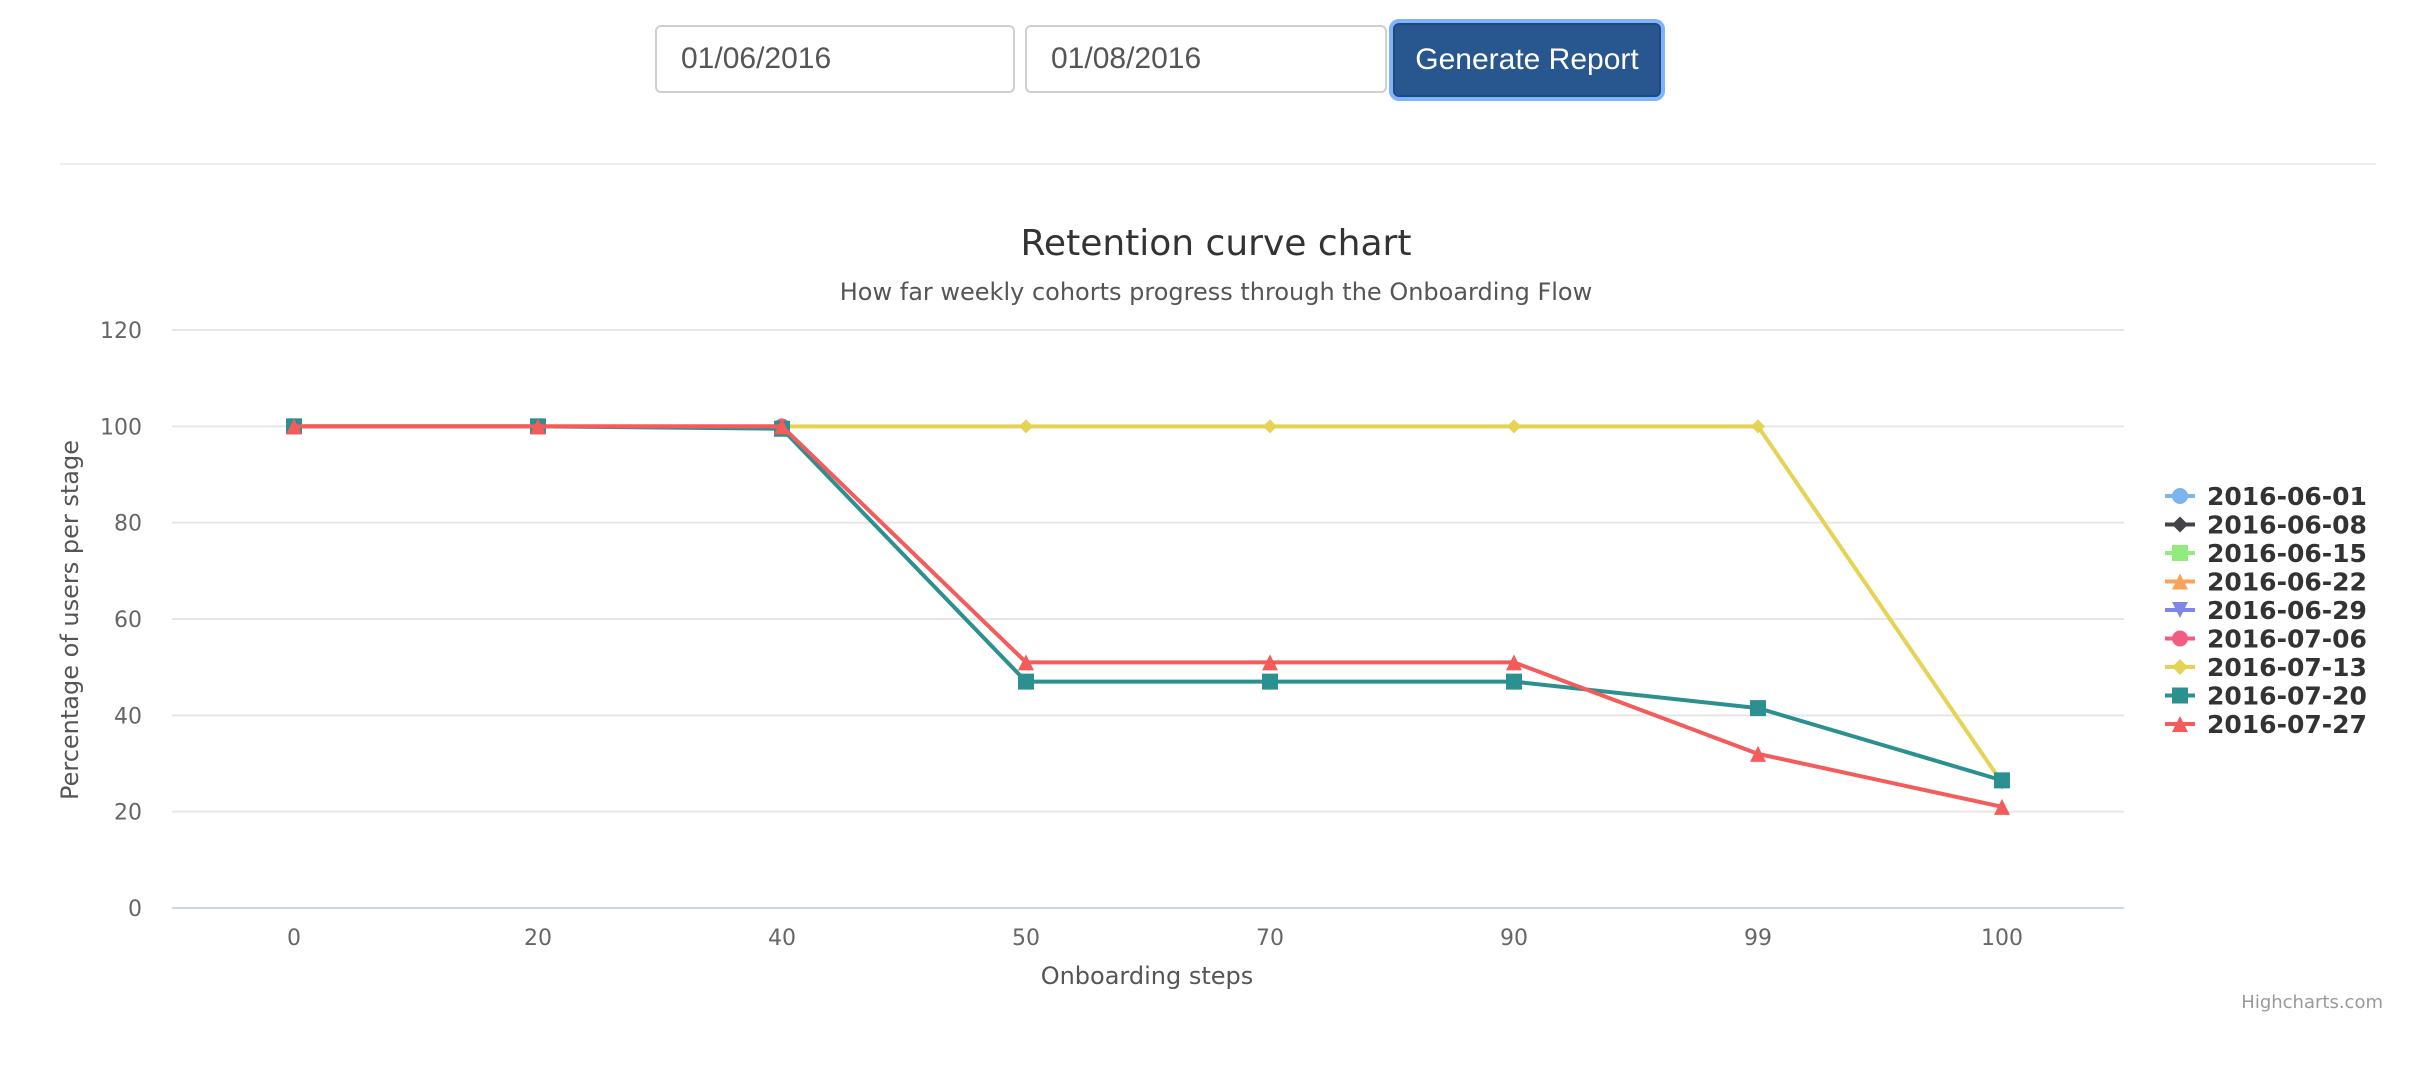 The width and height of the screenshot is (2430, 1092). I want to click on legend-item: 2016-06-29, so click(2266, 610).